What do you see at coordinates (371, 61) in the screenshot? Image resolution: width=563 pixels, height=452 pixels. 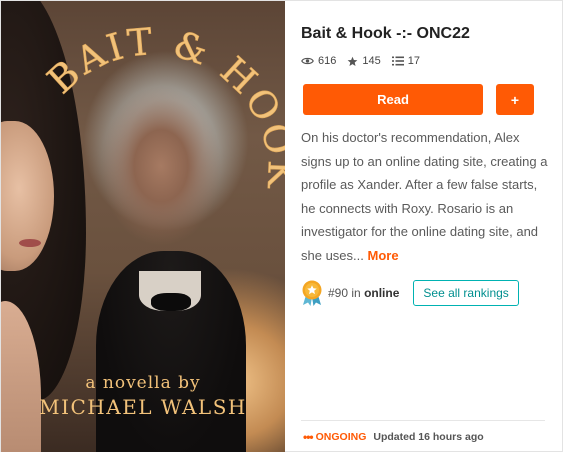 I see `votes-count: 145` at bounding box center [371, 61].